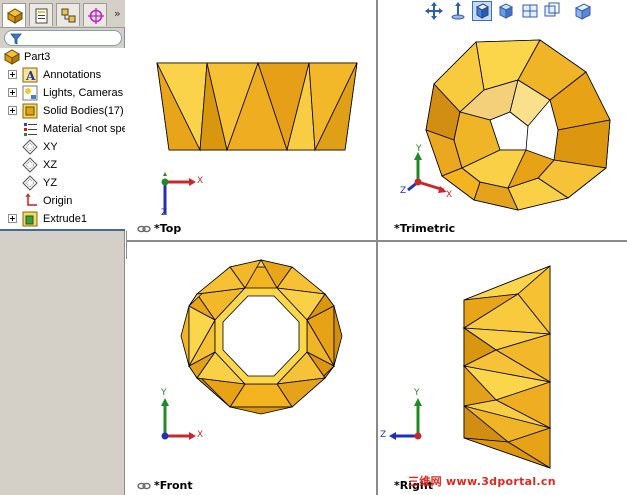 The width and height of the screenshot is (627, 495). Describe the element at coordinates (168, 228) in the screenshot. I see `viewport-label-top: *Top` at that location.